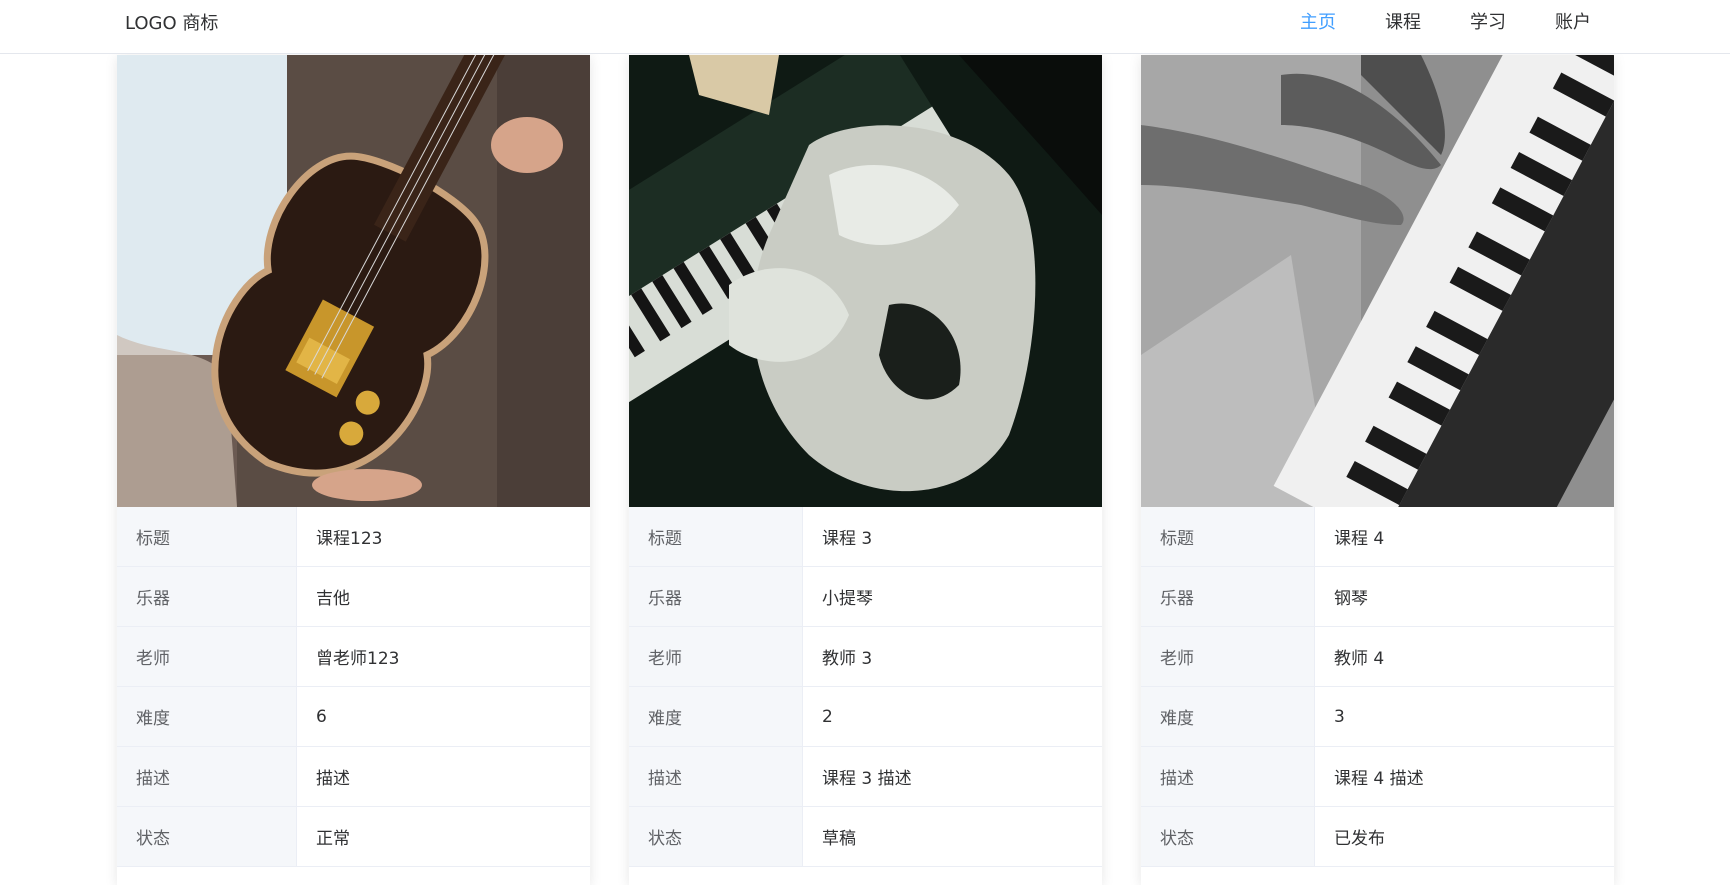 The height and width of the screenshot is (885, 1730). Describe the element at coordinates (349, 539) in the screenshot. I see `course-title: 课程123` at that location.